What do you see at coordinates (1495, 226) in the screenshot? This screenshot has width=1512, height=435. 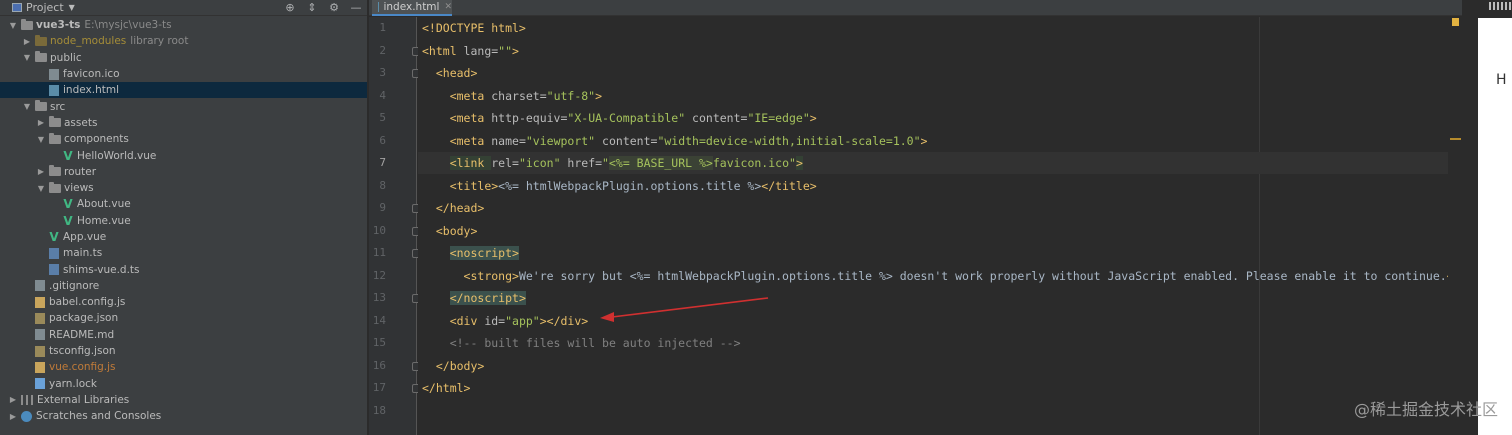 I see `browser-viewport` at bounding box center [1495, 226].